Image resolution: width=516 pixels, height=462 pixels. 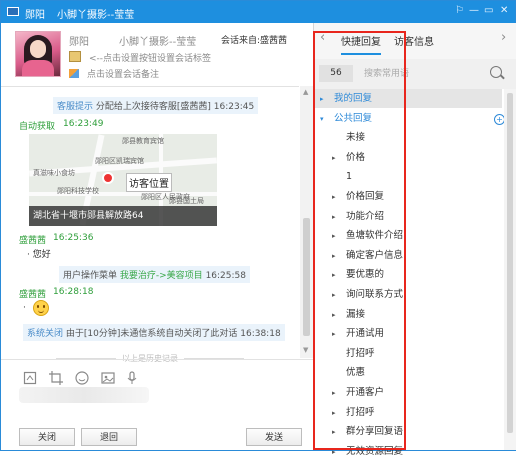 What do you see at coordinates (73, 238) in the screenshot?
I see `message-time: 16:25:36` at bounding box center [73, 238].